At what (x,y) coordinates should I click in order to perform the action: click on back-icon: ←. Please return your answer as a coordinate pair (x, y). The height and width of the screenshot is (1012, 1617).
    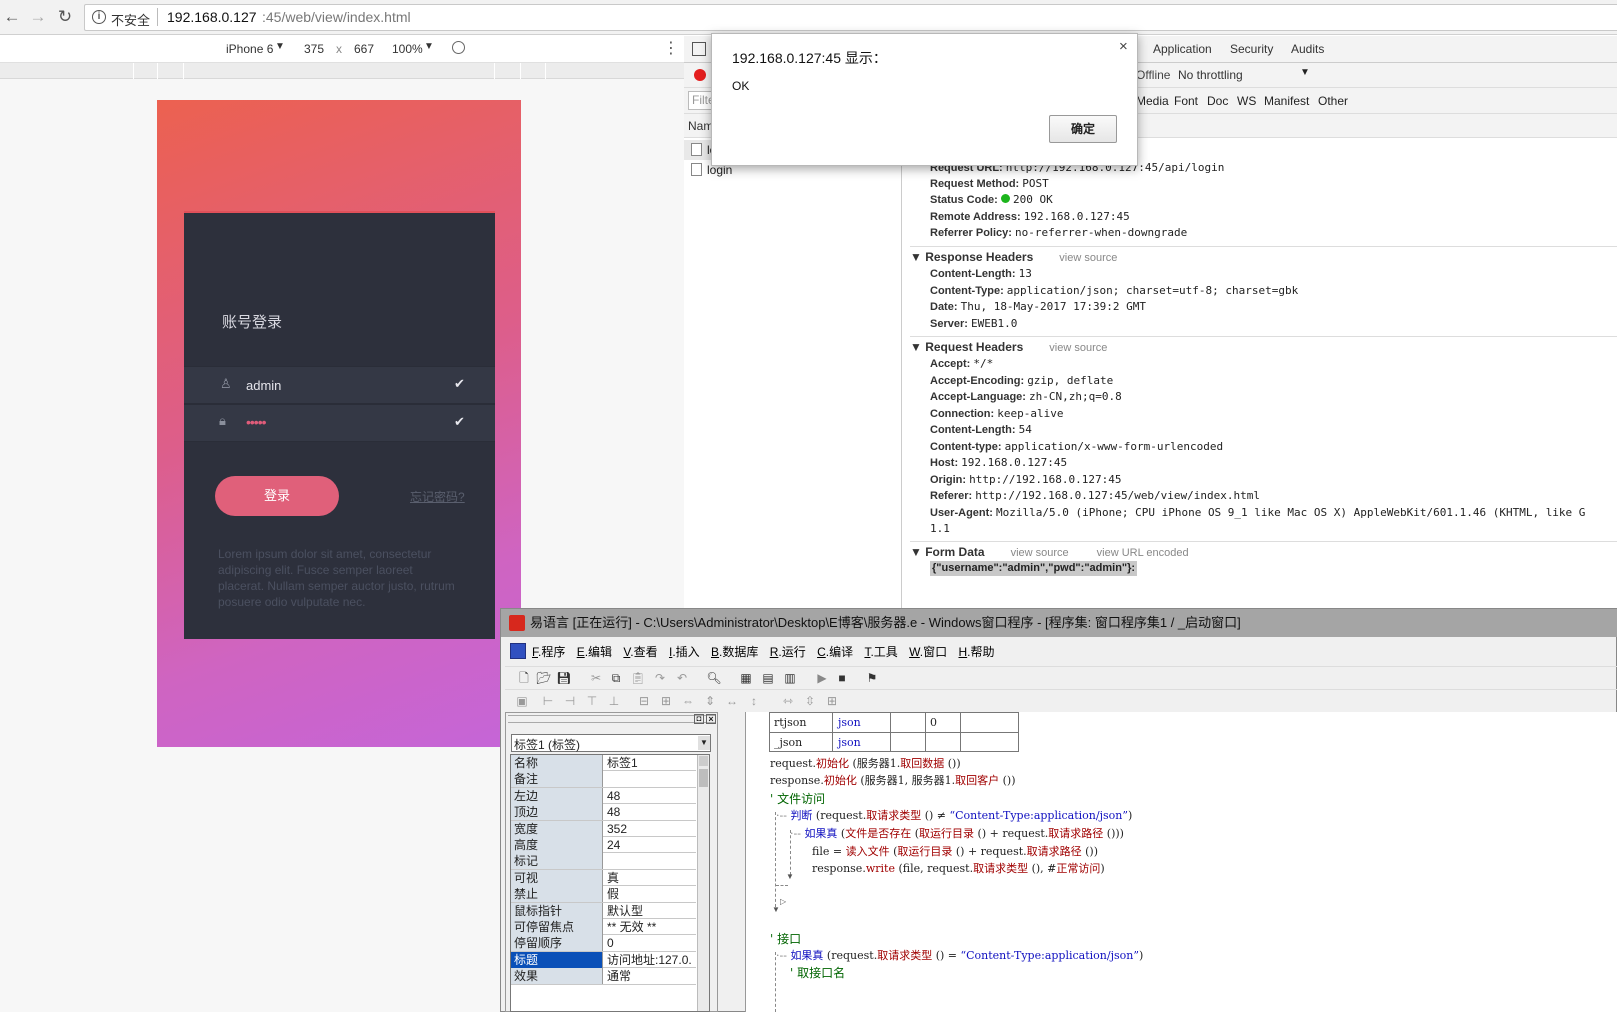
    Looking at the image, I should click on (12, 17).